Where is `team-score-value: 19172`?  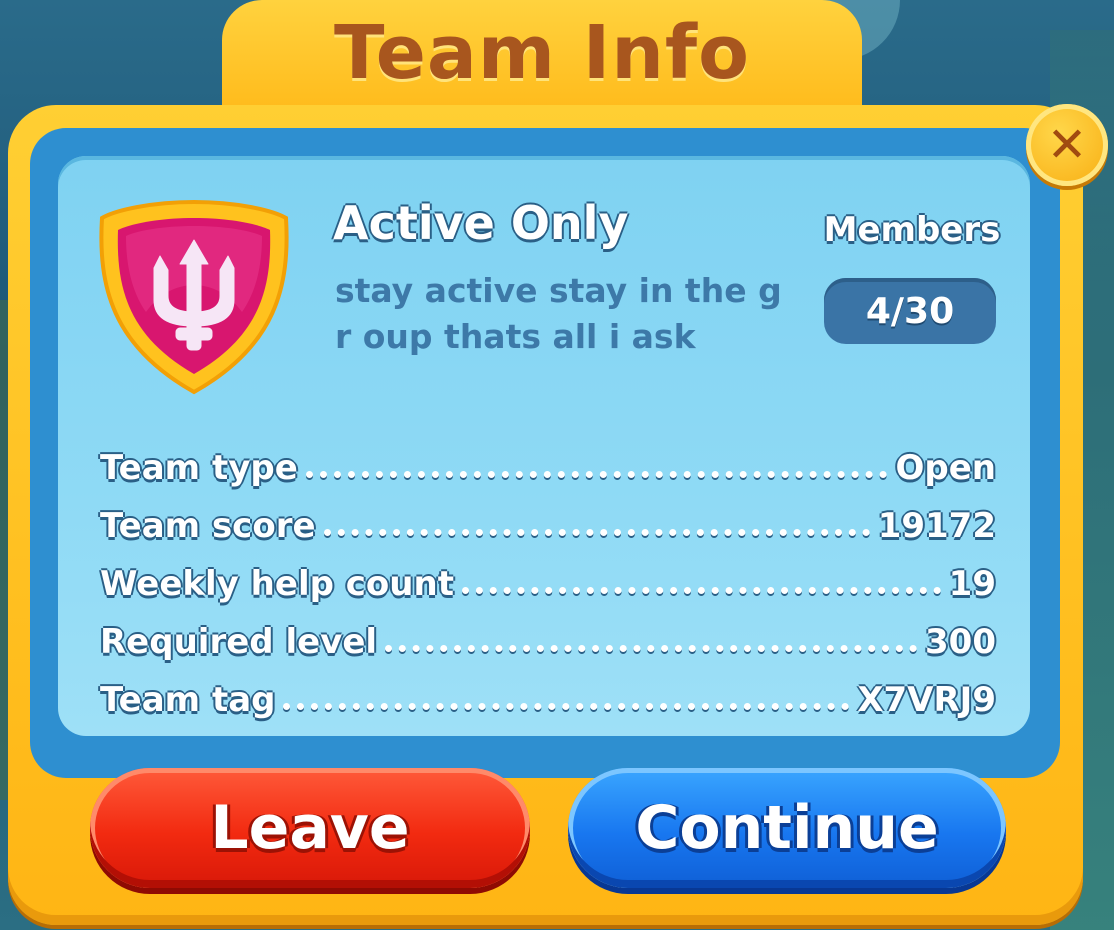
team-score-value: 19172 is located at coordinates (936, 526).